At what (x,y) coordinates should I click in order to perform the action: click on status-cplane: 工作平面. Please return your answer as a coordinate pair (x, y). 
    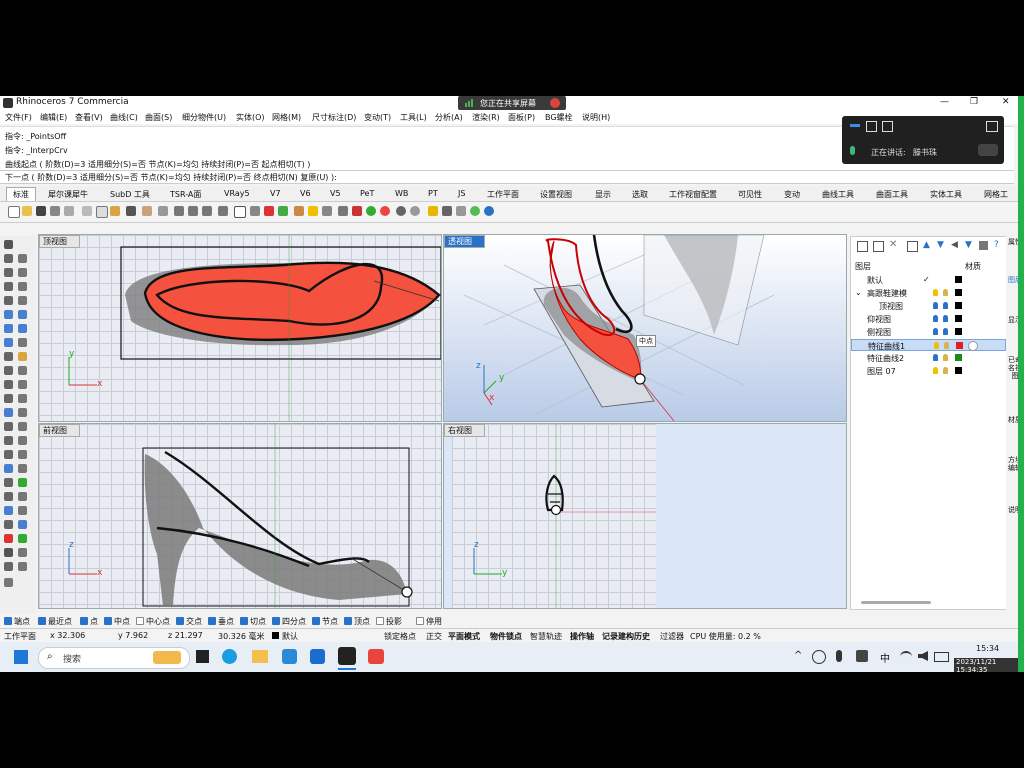
    Looking at the image, I should click on (20, 636).